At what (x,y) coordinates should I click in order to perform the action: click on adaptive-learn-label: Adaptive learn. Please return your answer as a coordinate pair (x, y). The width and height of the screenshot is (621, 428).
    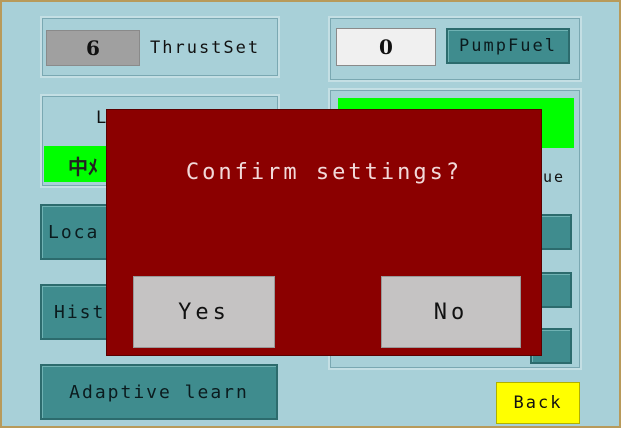
    Looking at the image, I should click on (159, 392).